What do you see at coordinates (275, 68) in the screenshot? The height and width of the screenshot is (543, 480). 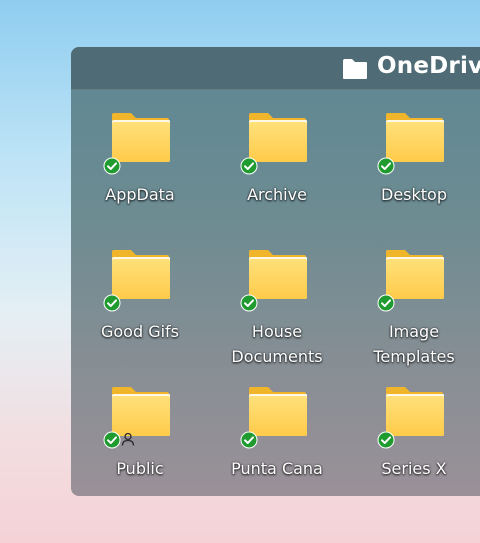 I see `panel-header: OneDrive` at bounding box center [275, 68].